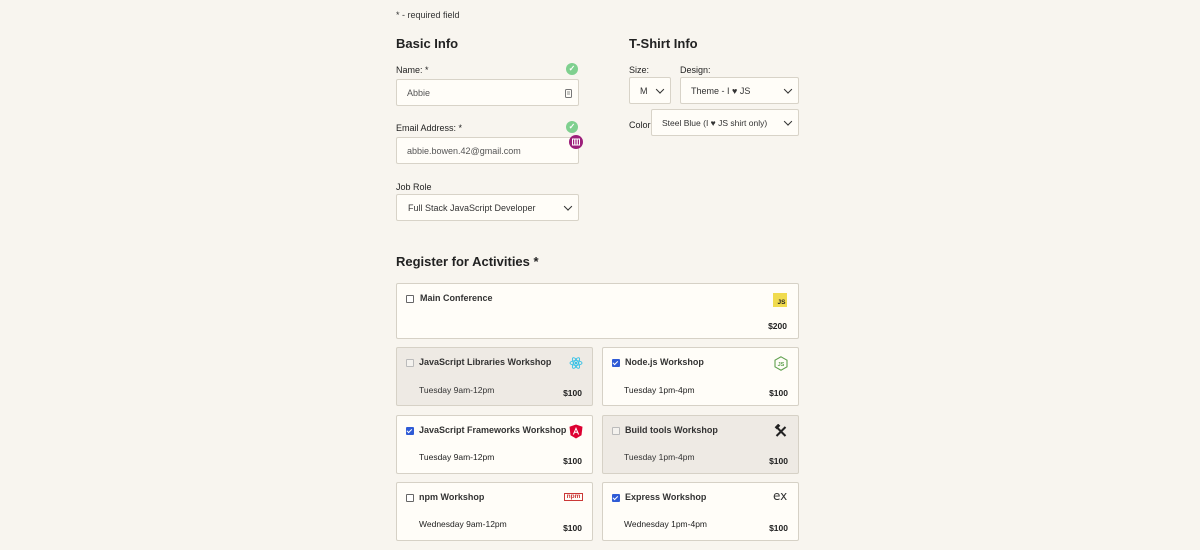 The width and height of the screenshot is (1200, 550). Describe the element at coordinates (410, 363) in the screenshot. I see `js-libraries-checkbox` at that location.